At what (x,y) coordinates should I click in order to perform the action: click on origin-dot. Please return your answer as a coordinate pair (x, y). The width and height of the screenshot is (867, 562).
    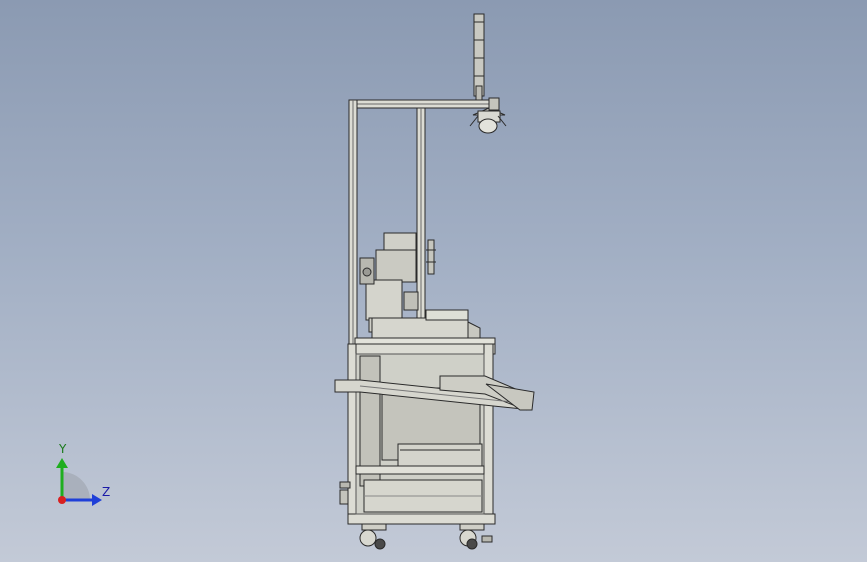
    Looking at the image, I should click on (62, 500).